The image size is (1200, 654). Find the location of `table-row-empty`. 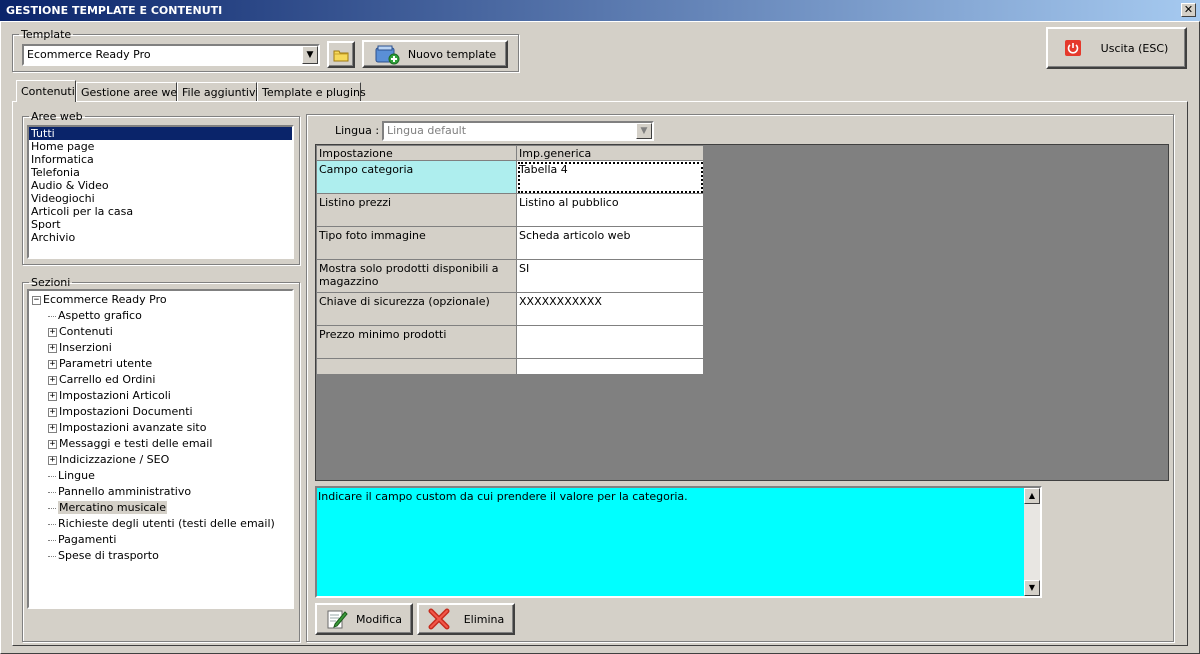

table-row-empty is located at coordinates (510, 366).